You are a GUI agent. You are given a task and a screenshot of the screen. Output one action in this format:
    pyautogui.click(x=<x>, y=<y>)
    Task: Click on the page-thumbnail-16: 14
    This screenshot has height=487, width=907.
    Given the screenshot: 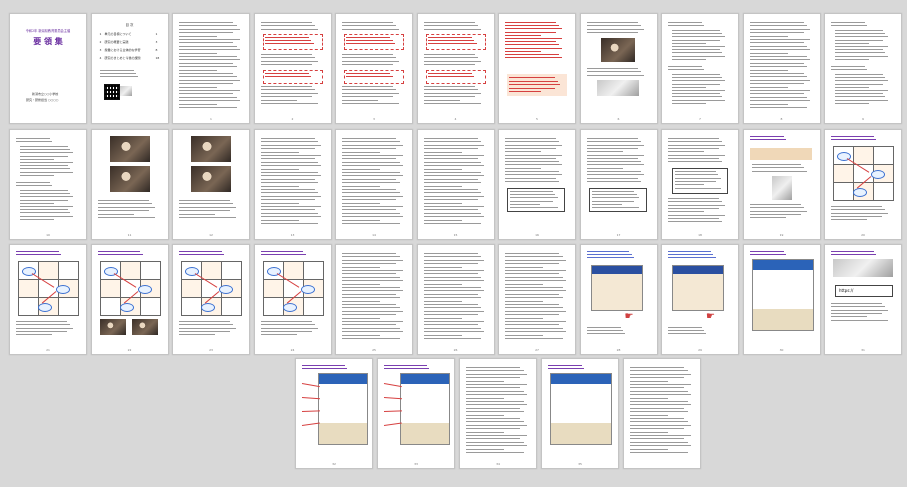 What is the action you would take?
    pyautogui.click(x=374, y=184)
    